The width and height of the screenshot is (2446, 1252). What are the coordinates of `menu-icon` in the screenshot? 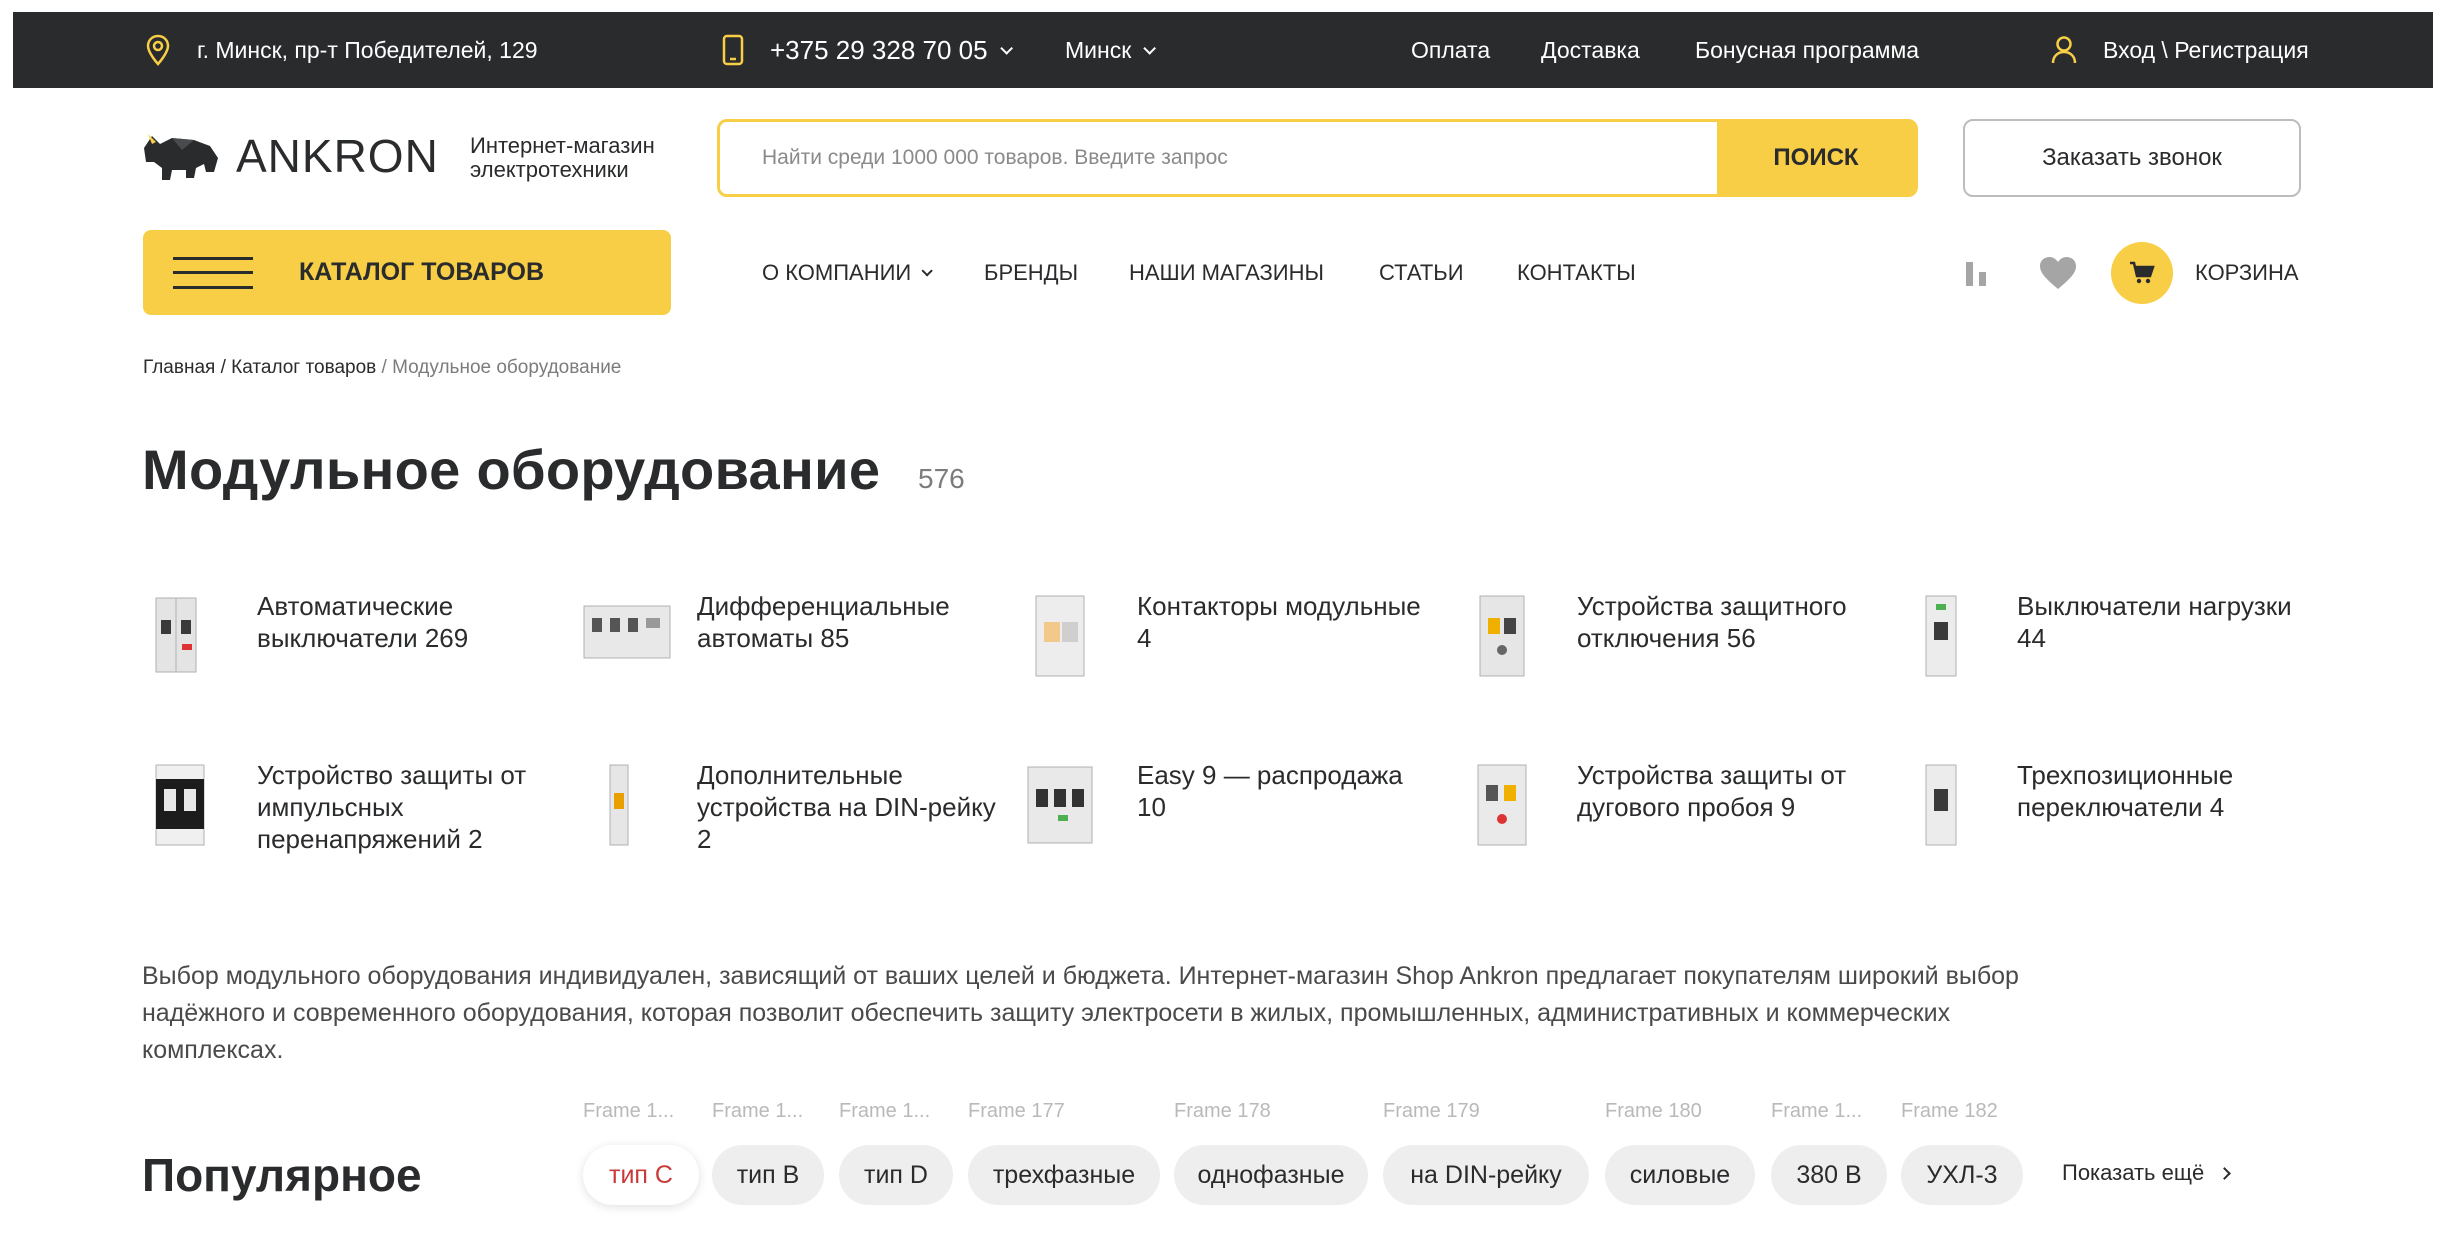 It's located at (213, 272).